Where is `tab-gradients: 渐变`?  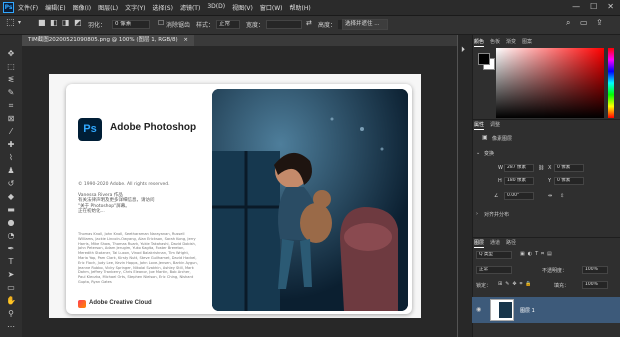
tab-gradients: 渐变 is located at coordinates (511, 42).